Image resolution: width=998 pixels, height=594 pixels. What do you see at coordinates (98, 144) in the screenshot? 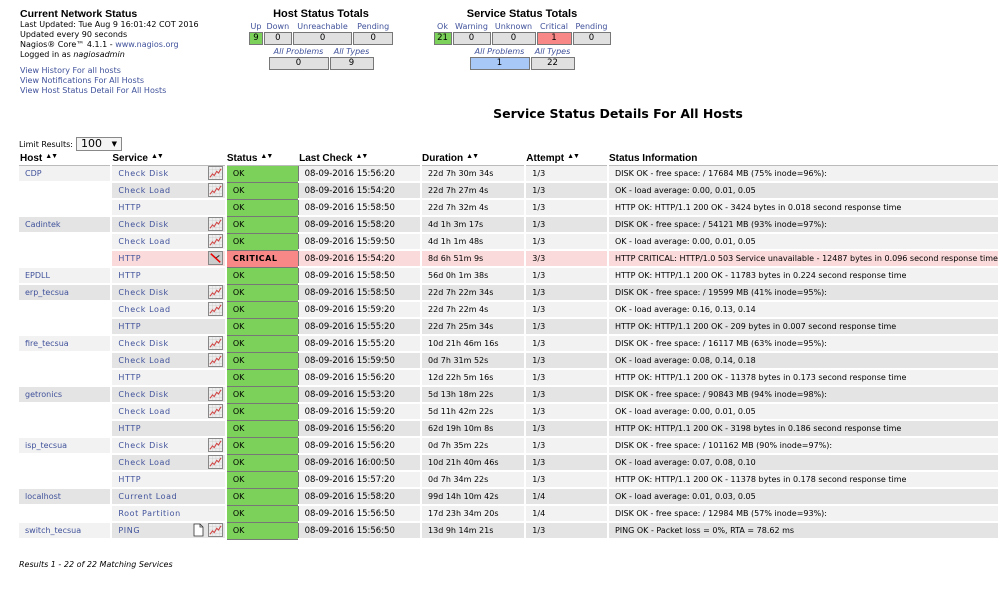
I see `limit-results-select: 100 ▼` at bounding box center [98, 144].